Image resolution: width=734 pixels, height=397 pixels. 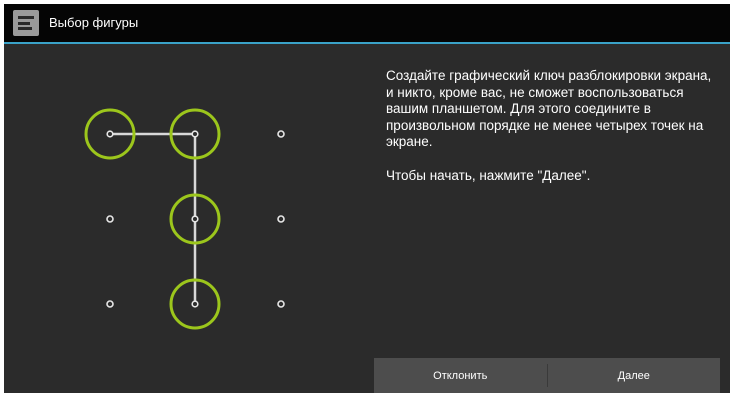 I want to click on title-bar: Выбор фигуры, so click(x=367, y=24).